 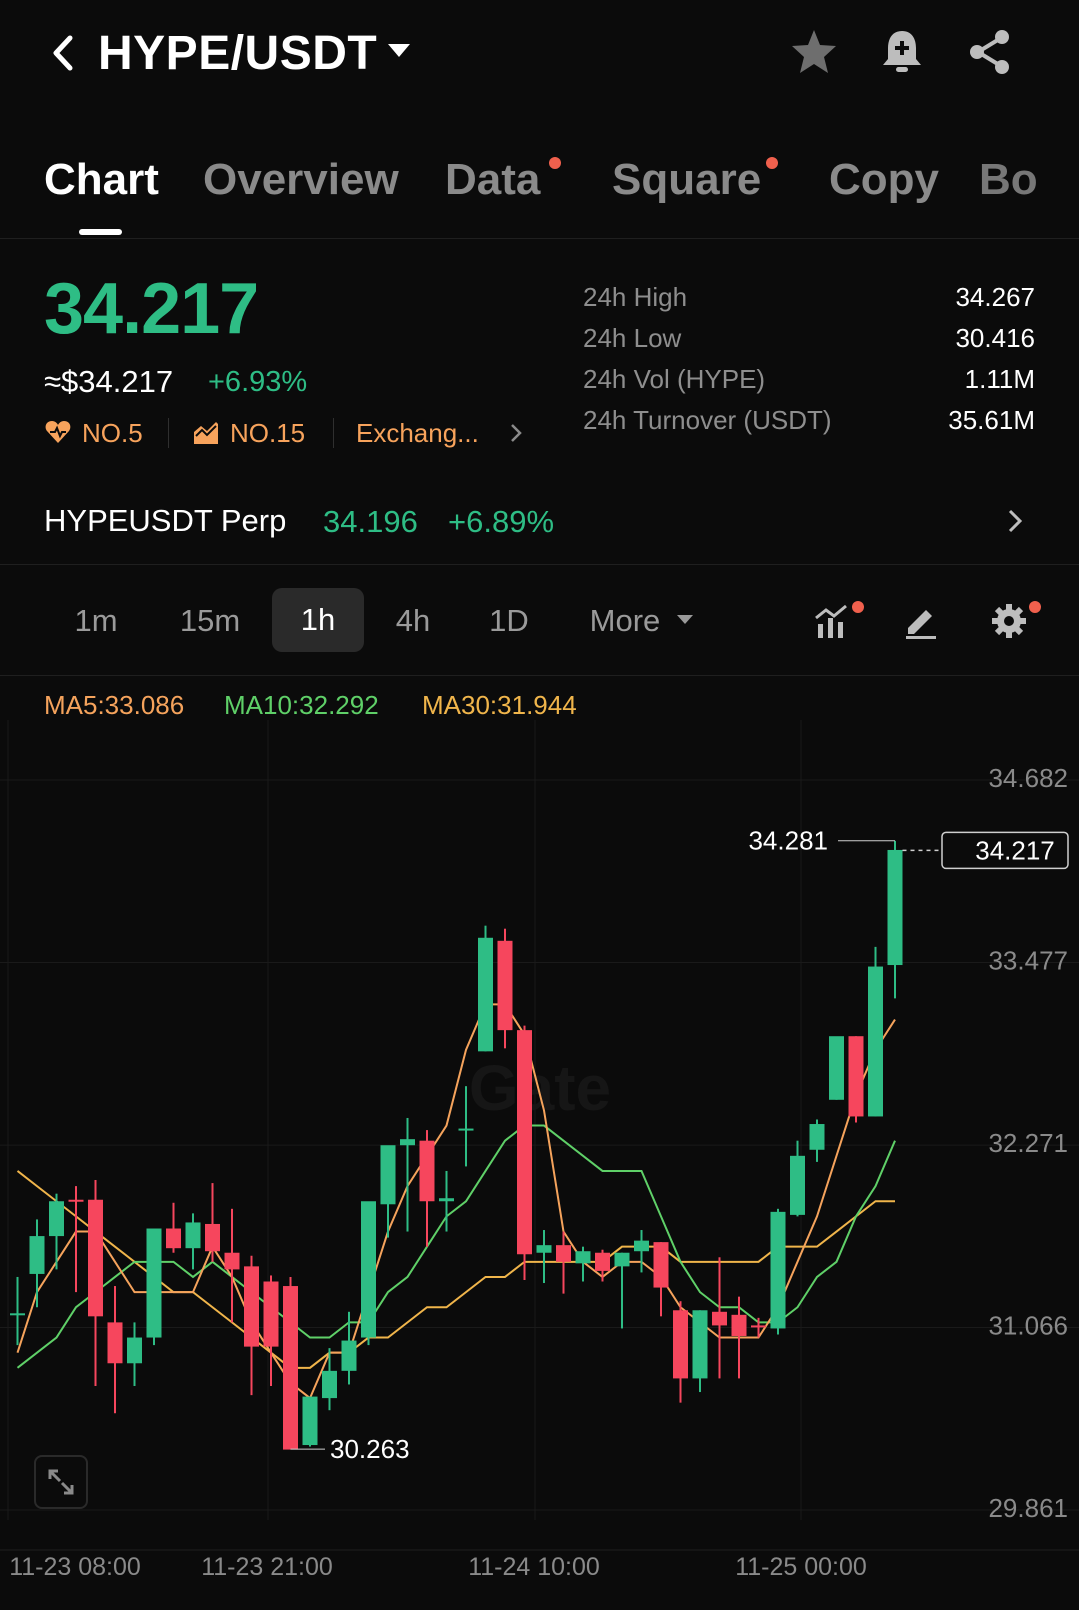 What do you see at coordinates (833, 621) in the screenshot?
I see `indicators-icon` at bounding box center [833, 621].